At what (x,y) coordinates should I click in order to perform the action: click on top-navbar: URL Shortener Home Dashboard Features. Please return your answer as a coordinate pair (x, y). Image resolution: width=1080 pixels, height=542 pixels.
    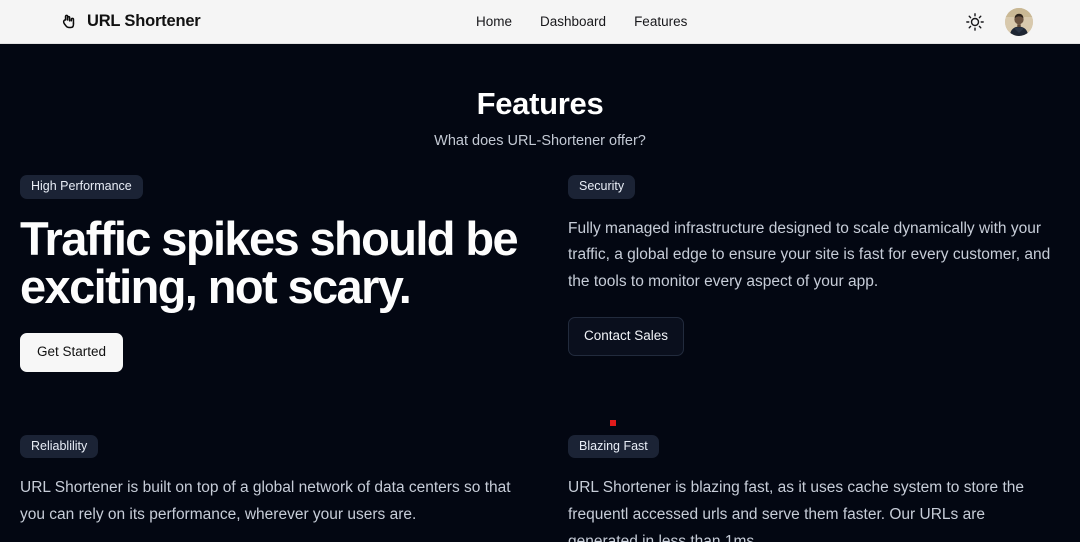
    Looking at the image, I should click on (540, 22).